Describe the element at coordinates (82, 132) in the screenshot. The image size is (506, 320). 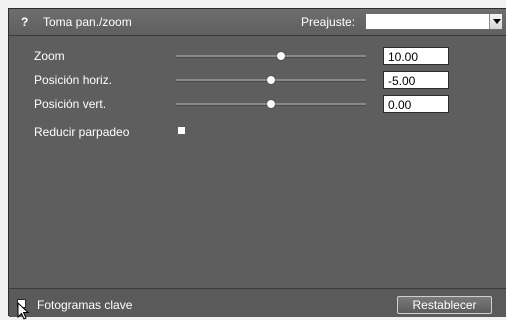
I see `reduce-flicker-label: Reducir parpadeo` at that location.